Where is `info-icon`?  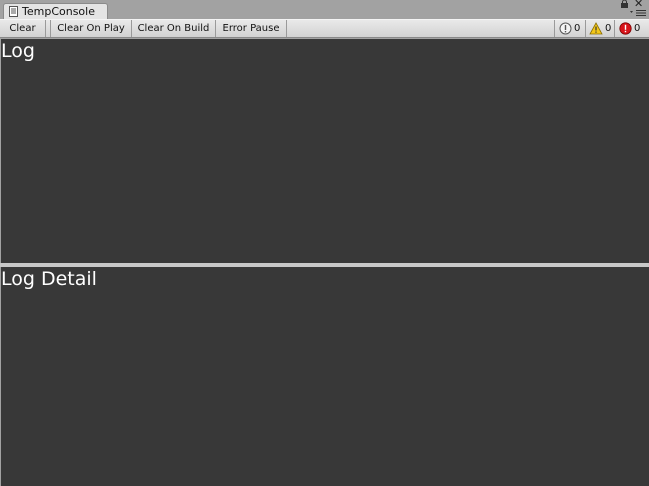 info-icon is located at coordinates (565, 28).